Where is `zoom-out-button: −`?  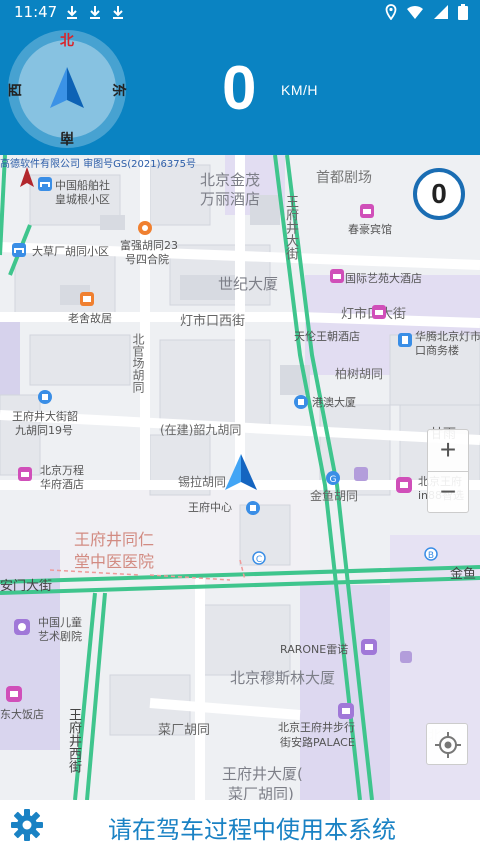
zoom-out-button: − is located at coordinates (448, 492).